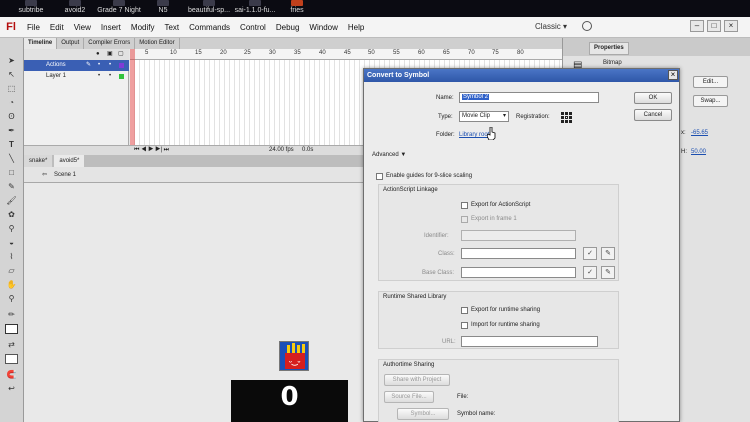 The width and height of the screenshot is (750, 422). What do you see at coordinates (110, 54) in the screenshot?
I see `lock-icon: ▣` at bounding box center [110, 54].